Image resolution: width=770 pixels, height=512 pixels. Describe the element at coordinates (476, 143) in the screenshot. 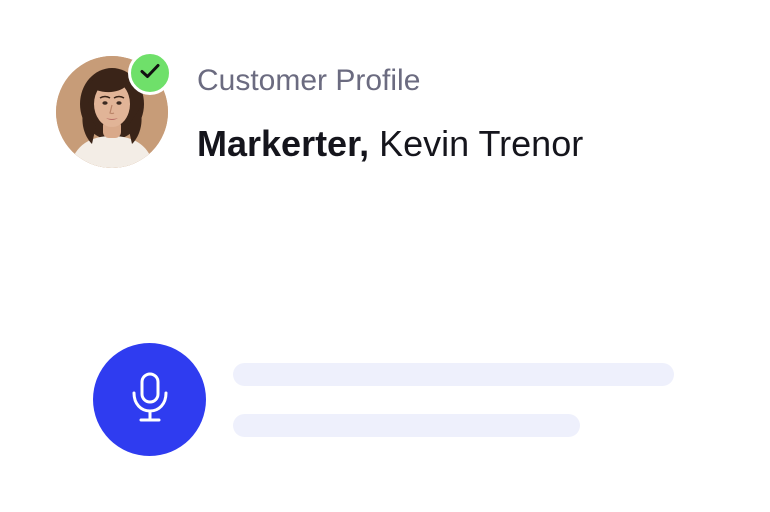

I see `profile-person-name: Kevin Trenor` at that location.